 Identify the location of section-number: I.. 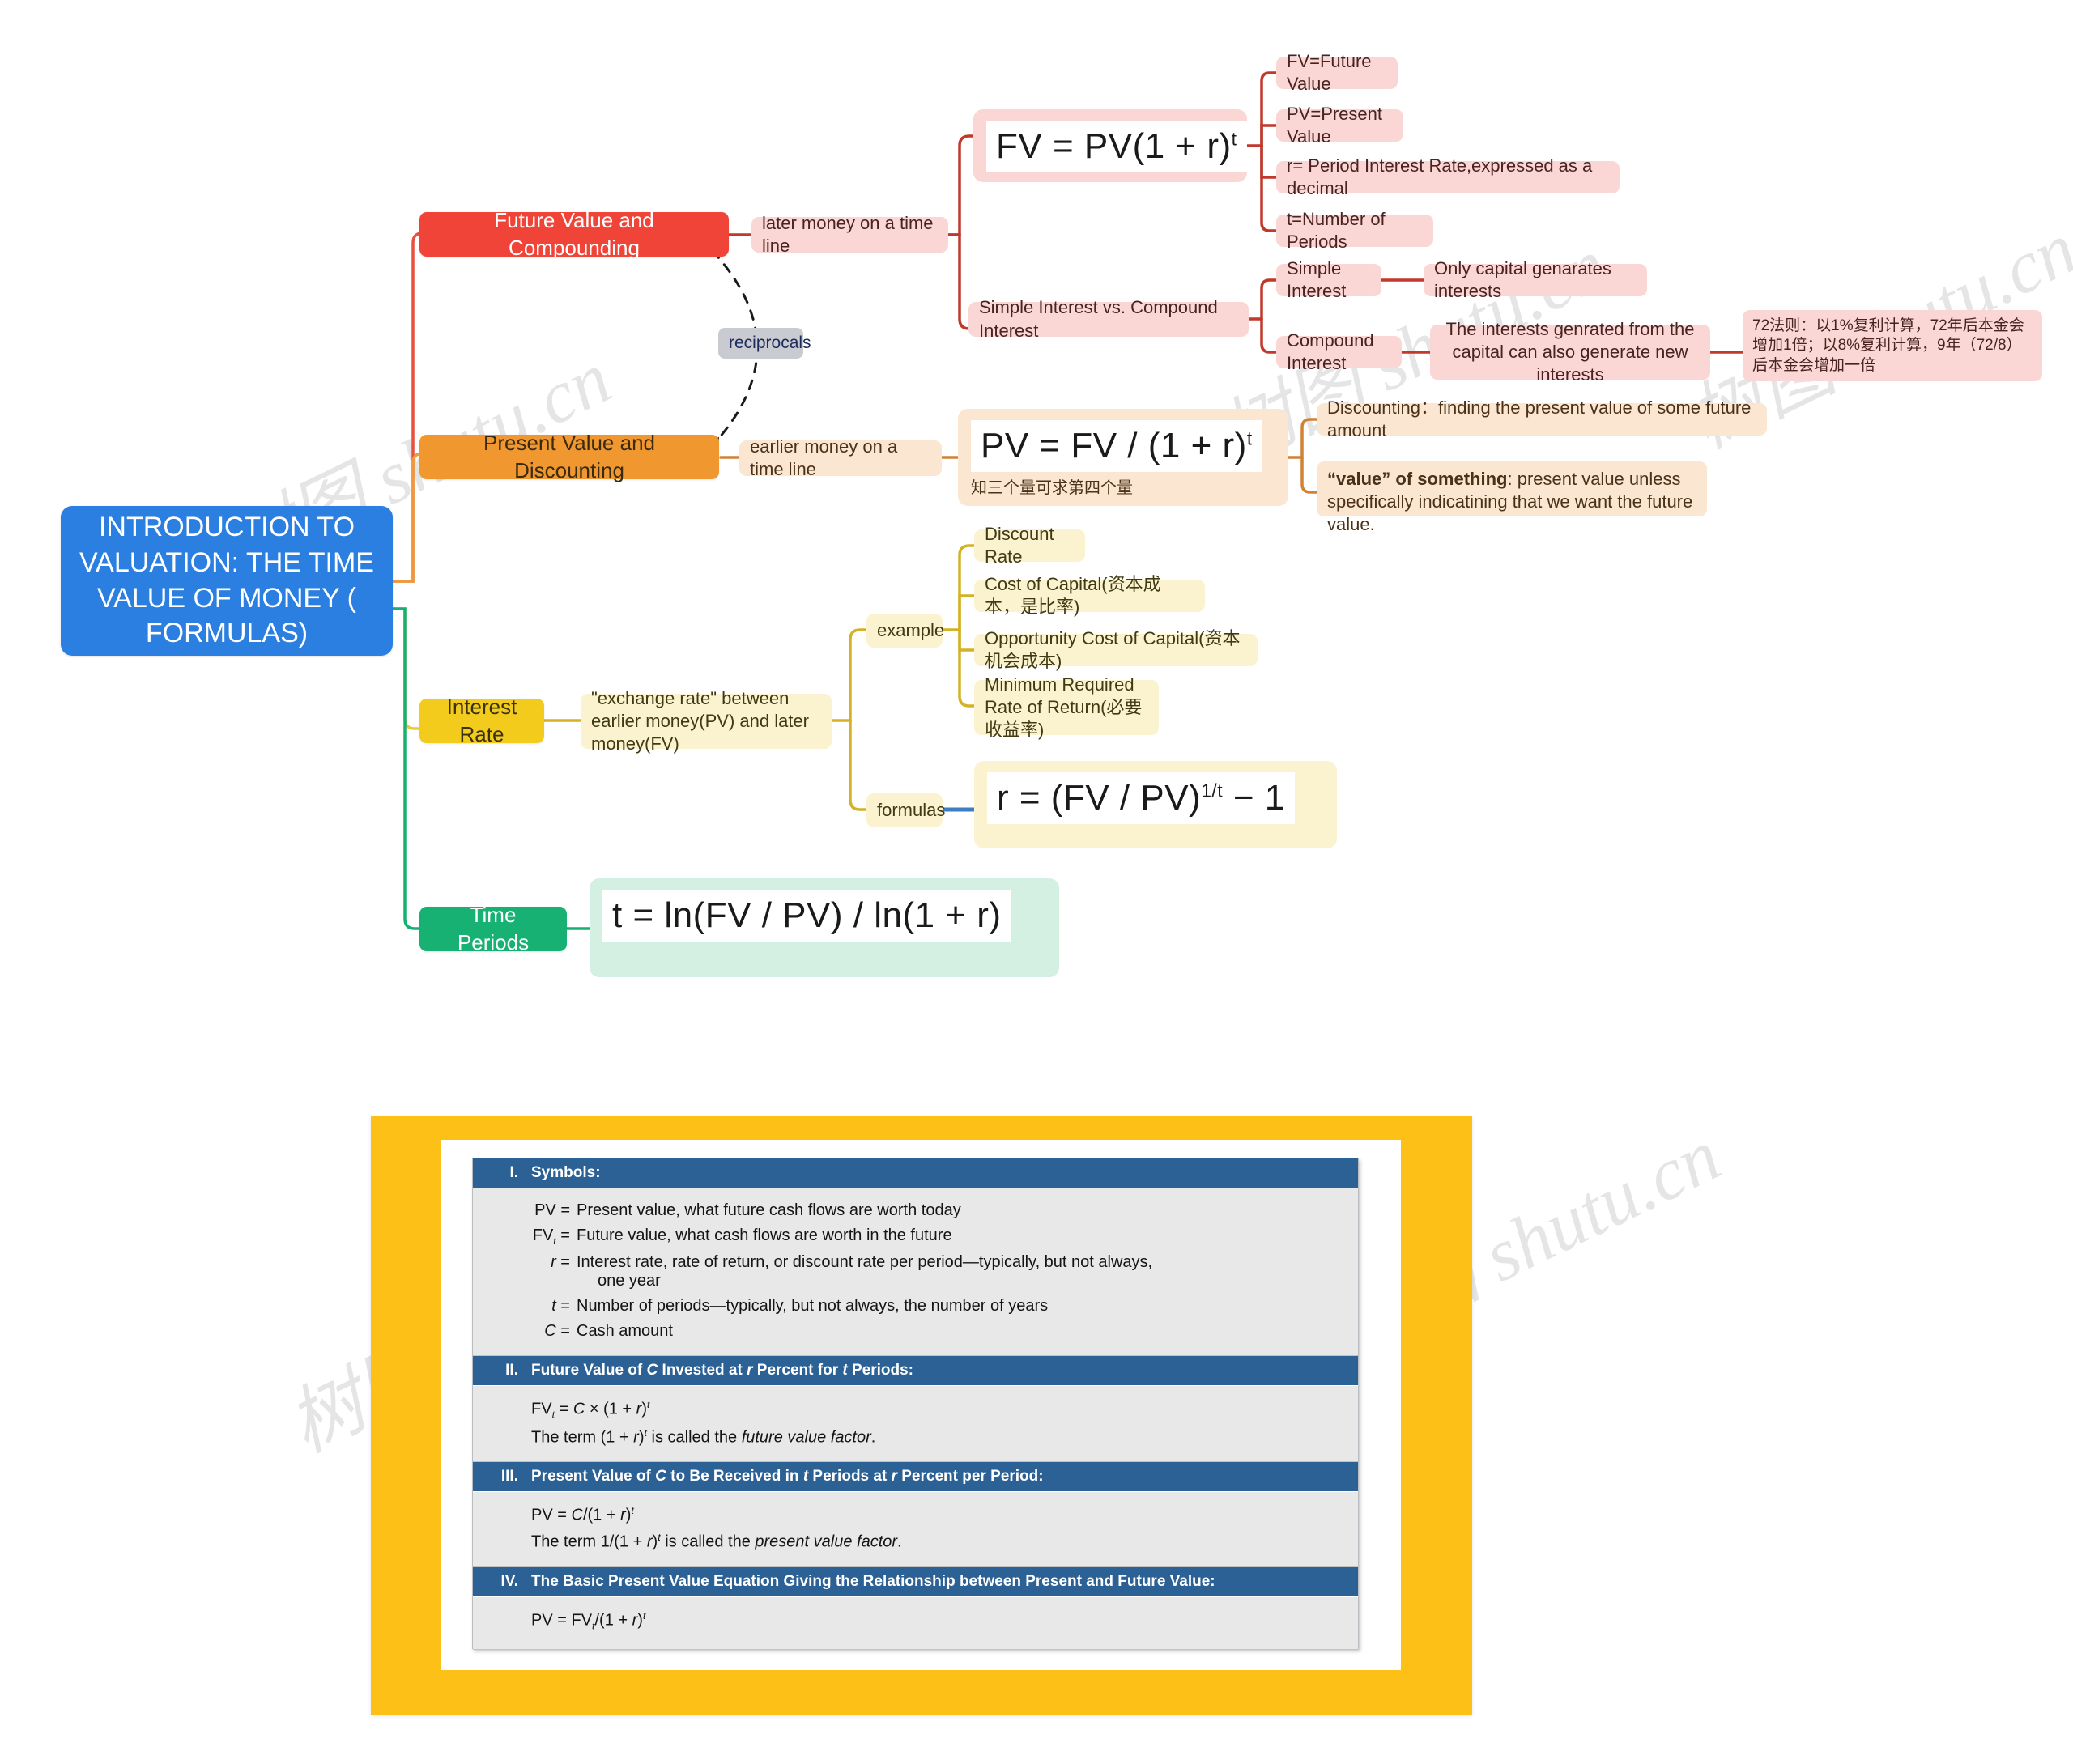
(514, 1172).